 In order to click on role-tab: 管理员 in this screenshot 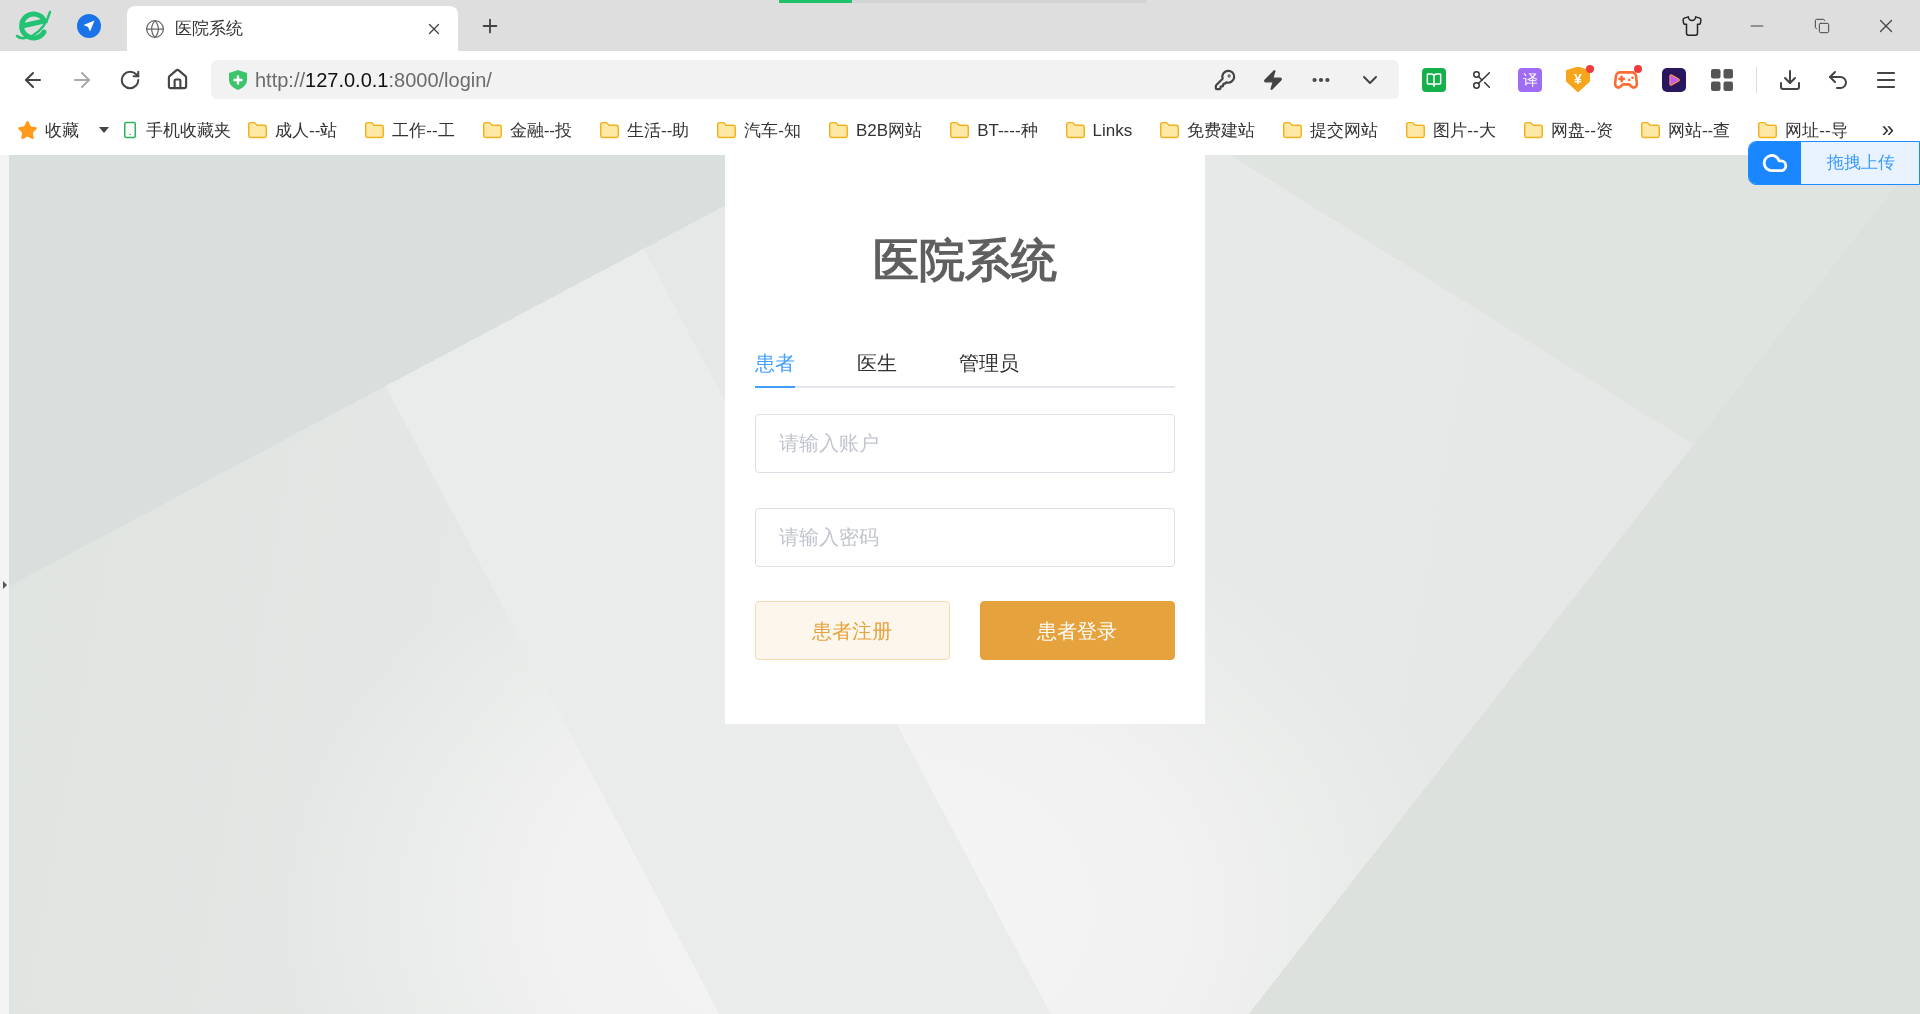, I will do `click(988, 364)`.